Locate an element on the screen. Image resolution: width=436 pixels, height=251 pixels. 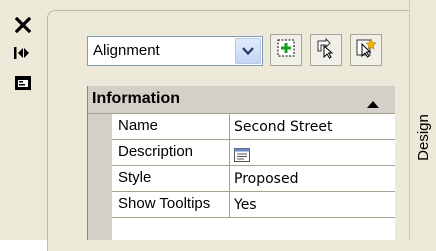
tab-strip: Design is located at coordinates (422, 120).